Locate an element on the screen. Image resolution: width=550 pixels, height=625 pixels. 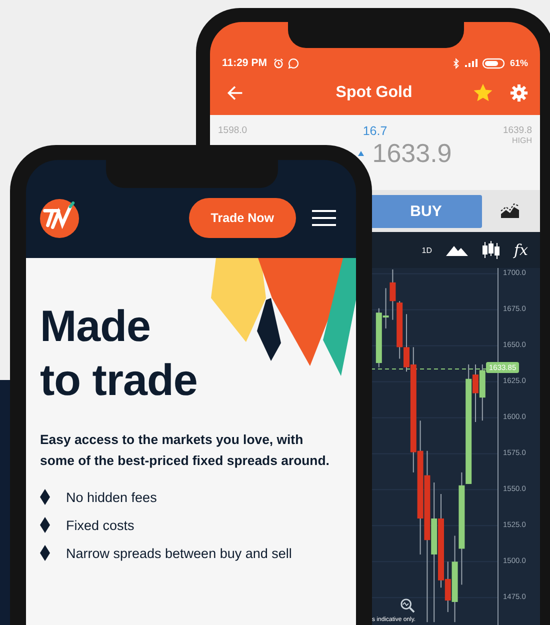
settings-icon is located at coordinates (519, 93).